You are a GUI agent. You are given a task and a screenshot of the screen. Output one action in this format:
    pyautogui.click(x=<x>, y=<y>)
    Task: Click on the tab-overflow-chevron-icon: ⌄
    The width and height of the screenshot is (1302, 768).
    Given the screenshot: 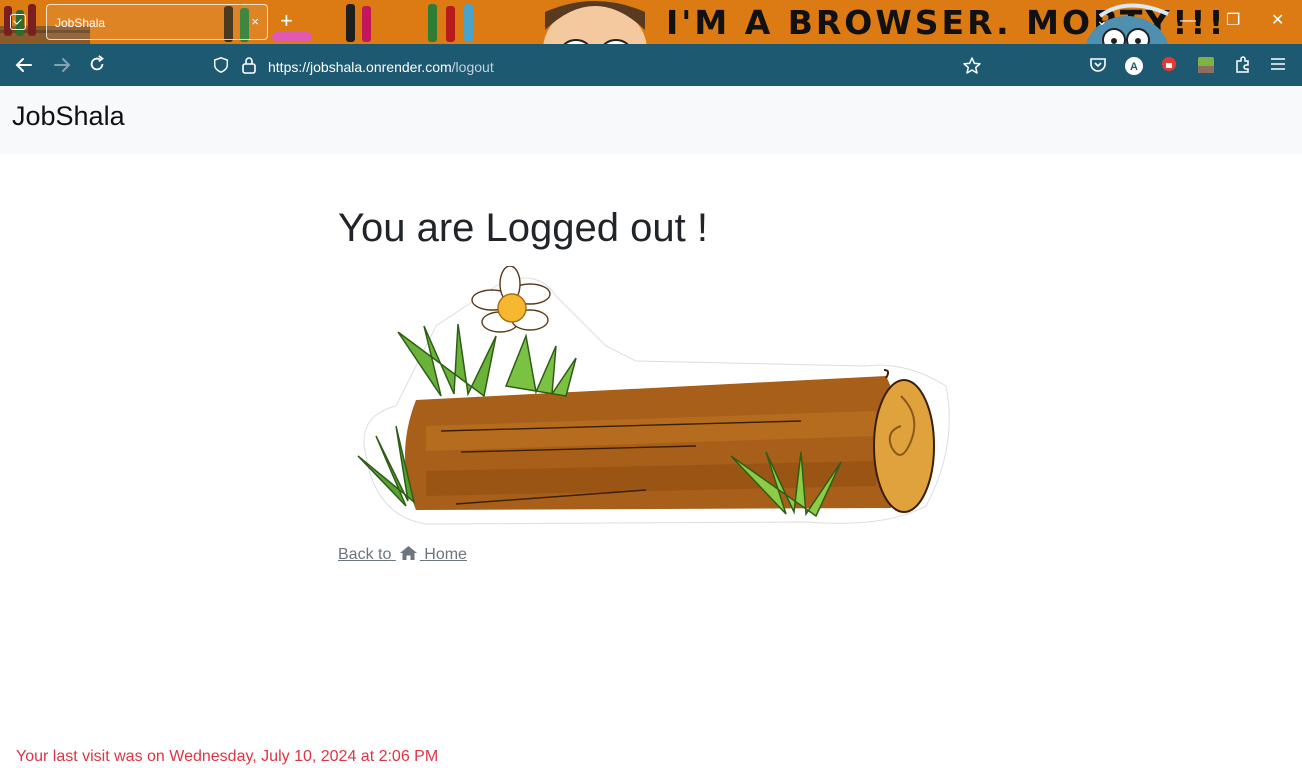 What is the action you would take?
    pyautogui.click(x=1102, y=20)
    